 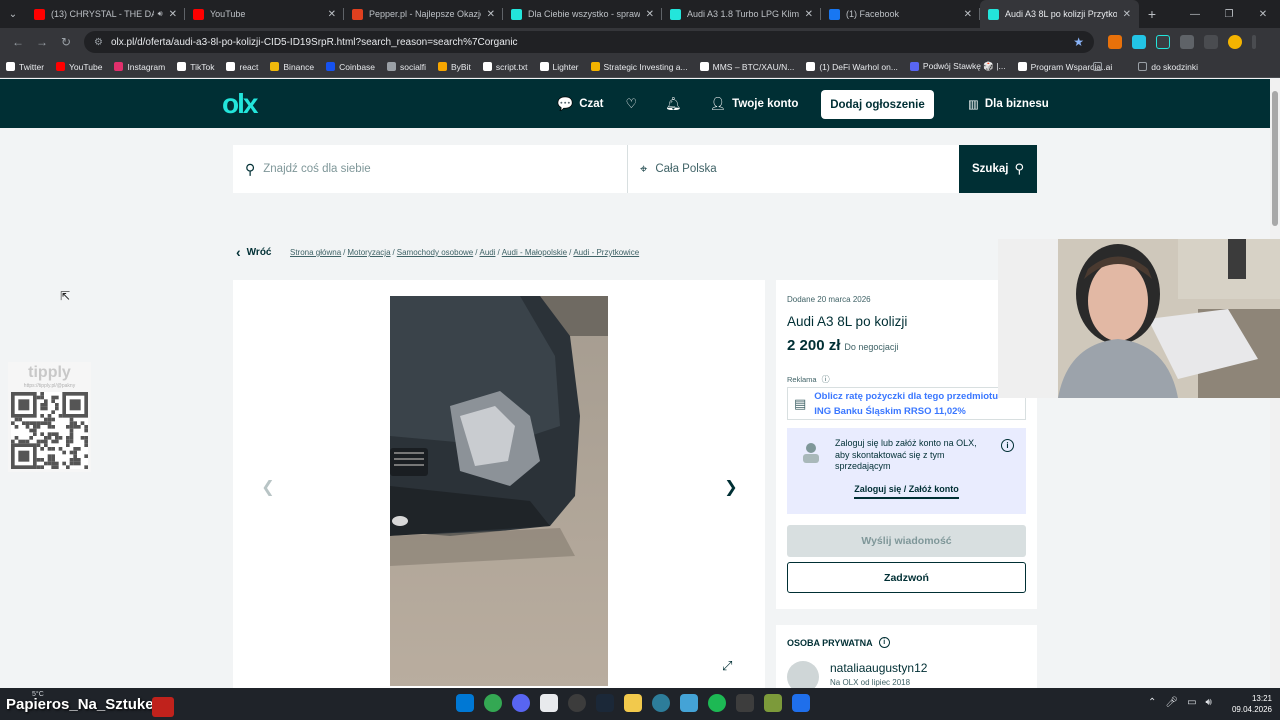 I want to click on microphone-icon: 🎤︎, so click(x=1171, y=702).